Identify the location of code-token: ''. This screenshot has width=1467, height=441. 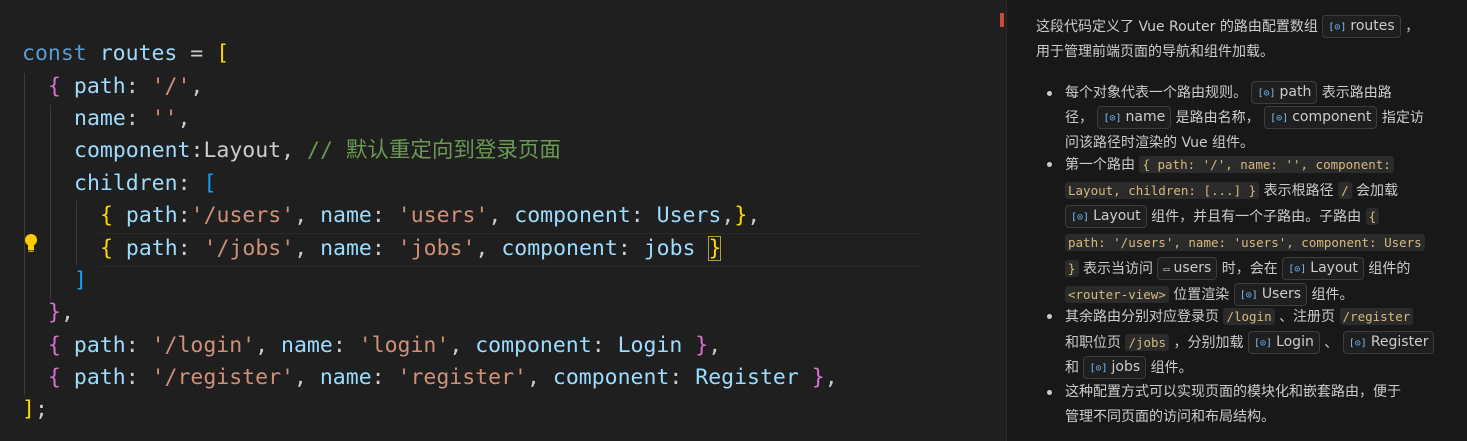
(164, 118).